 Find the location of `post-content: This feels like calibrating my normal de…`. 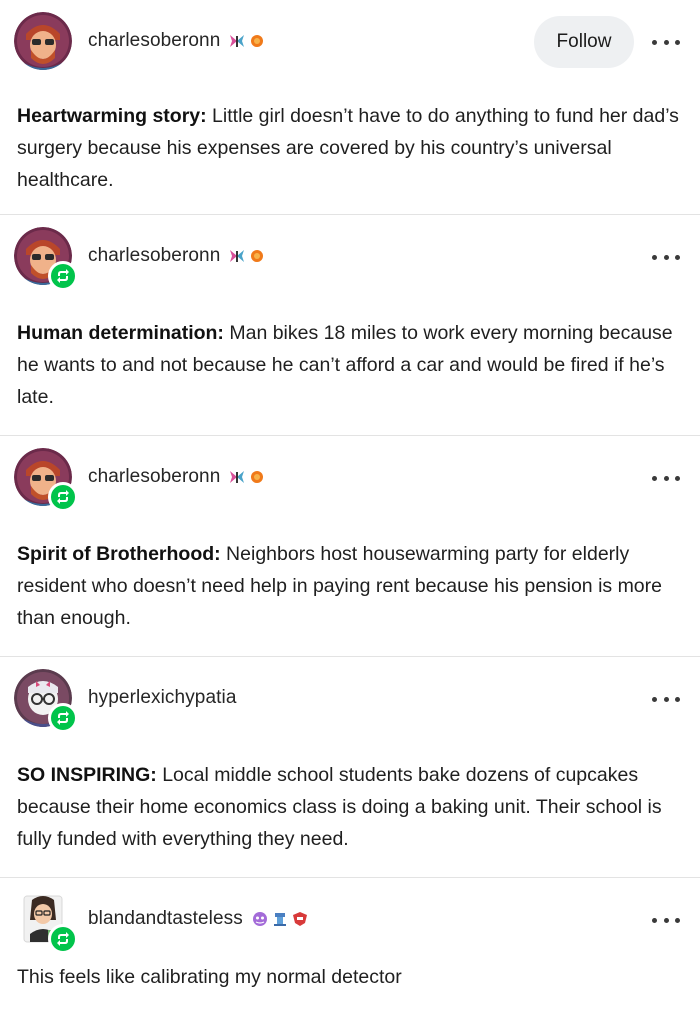

post-content: This feels like calibrating my normal de… is located at coordinates (209, 977).